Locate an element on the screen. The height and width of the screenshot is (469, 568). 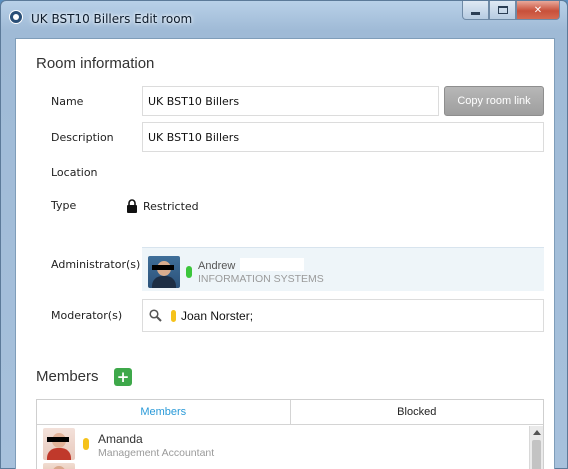
plus-icon: + is located at coordinates (123, 377).